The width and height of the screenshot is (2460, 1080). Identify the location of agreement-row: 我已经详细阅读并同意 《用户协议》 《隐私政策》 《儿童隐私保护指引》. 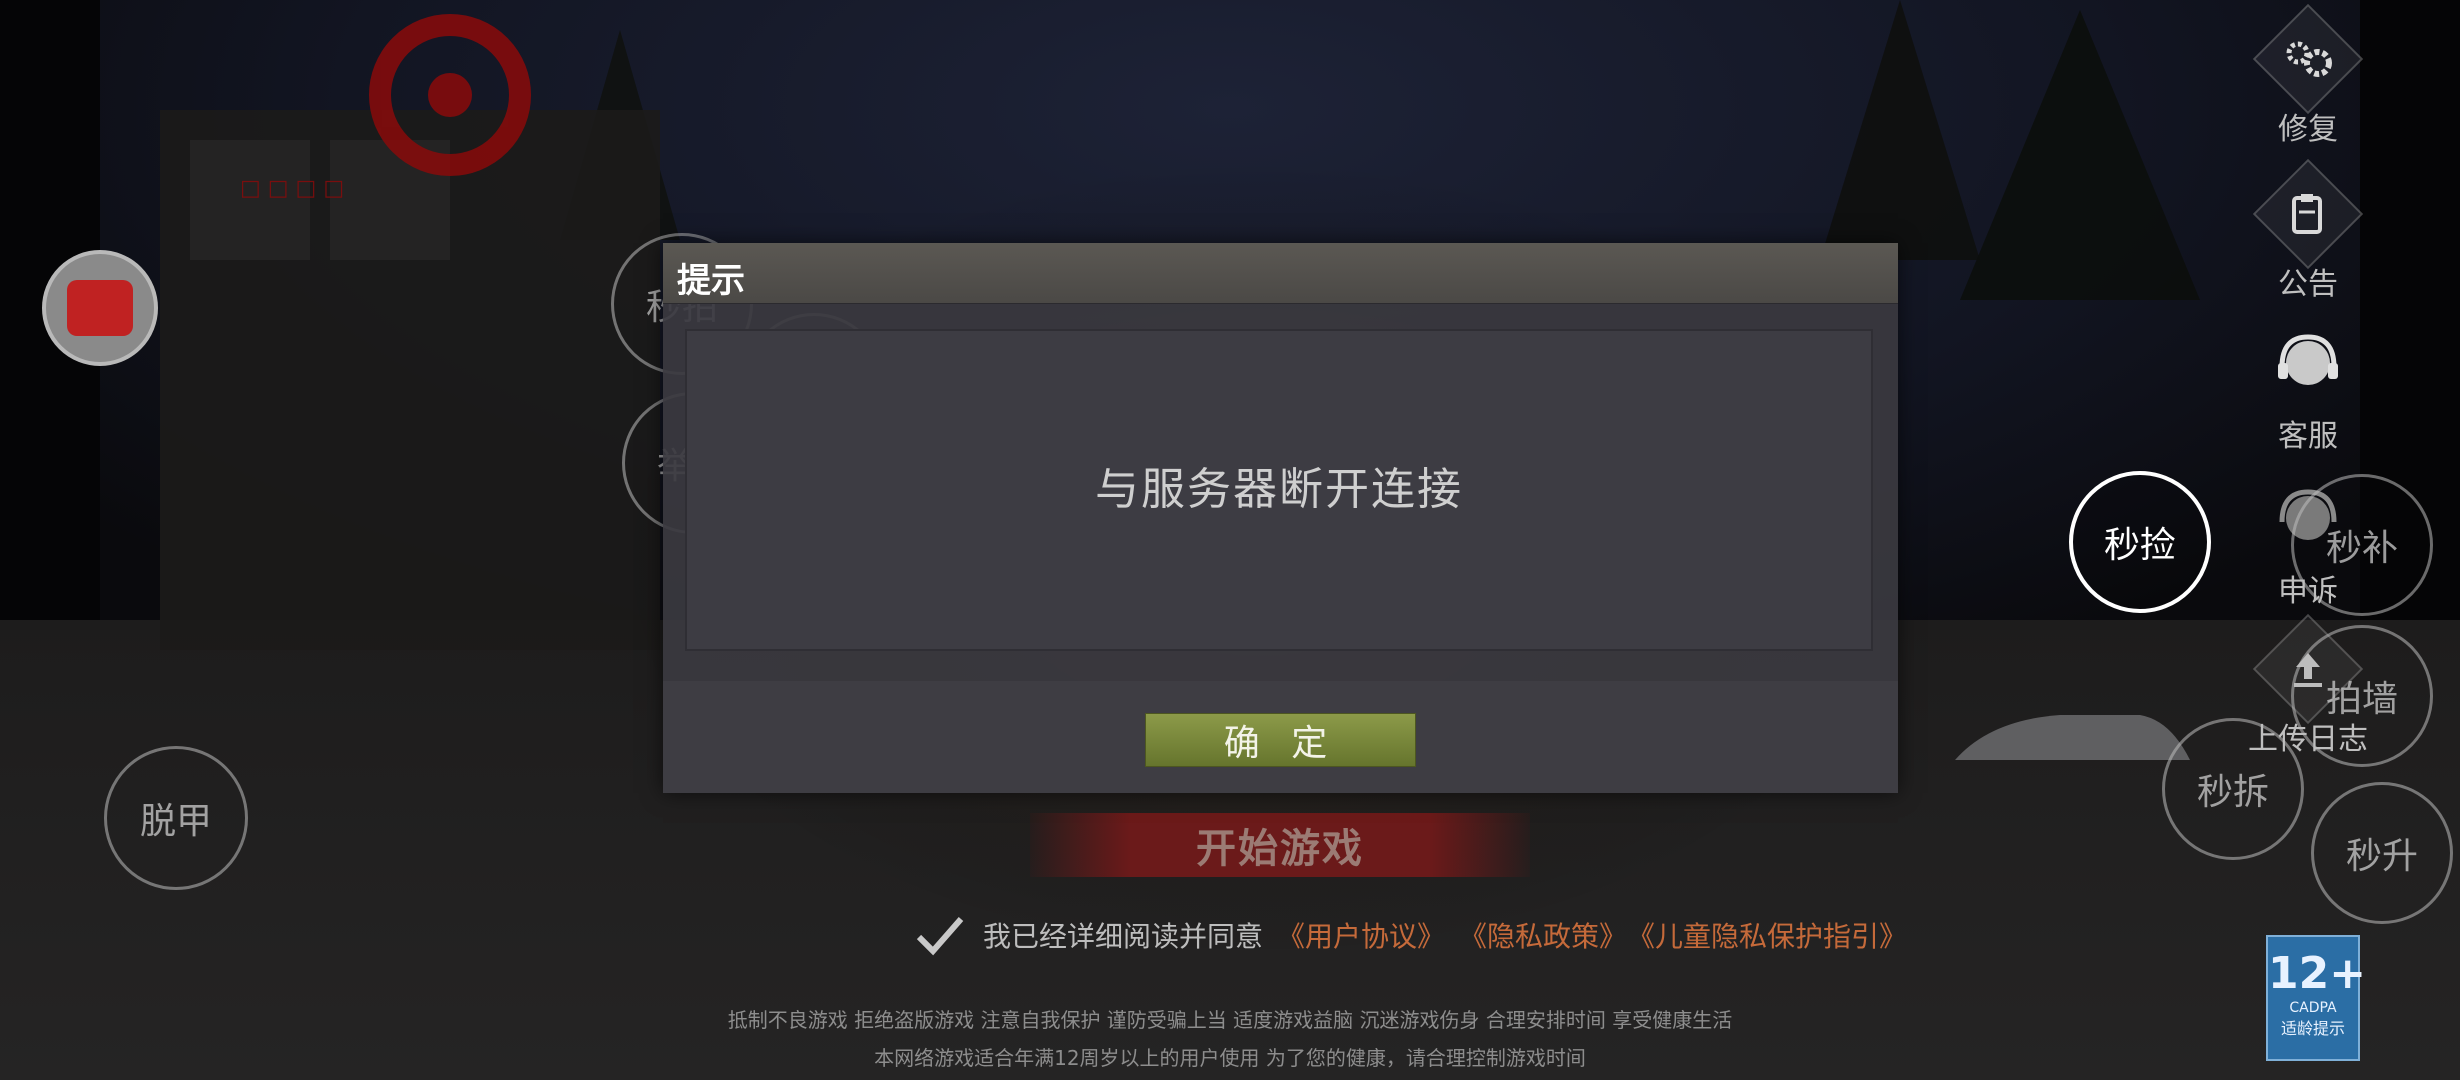
(1411, 935).